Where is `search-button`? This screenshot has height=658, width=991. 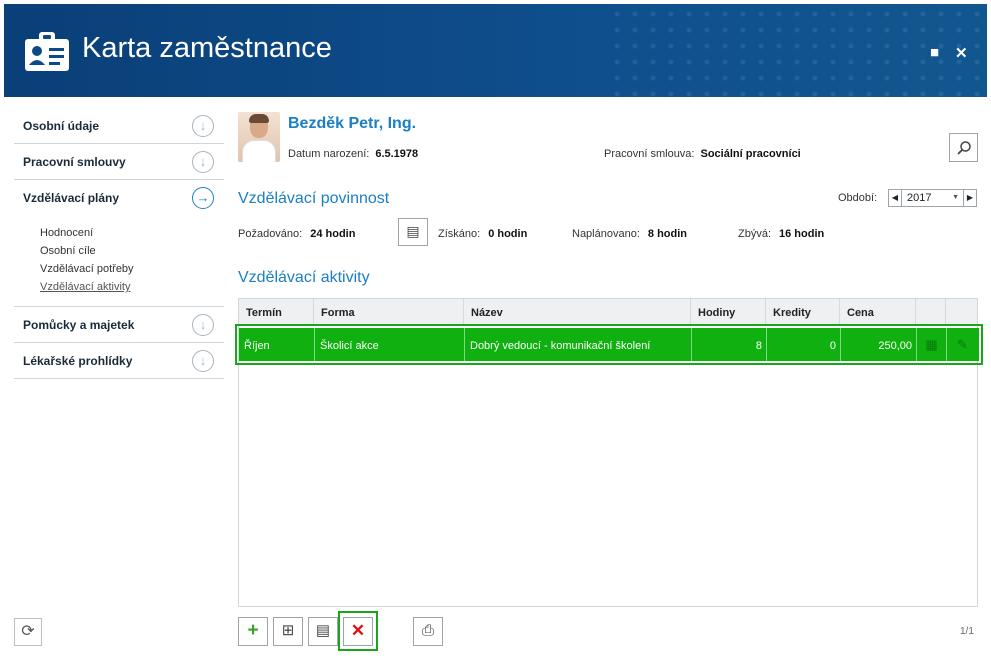 search-button is located at coordinates (963, 147).